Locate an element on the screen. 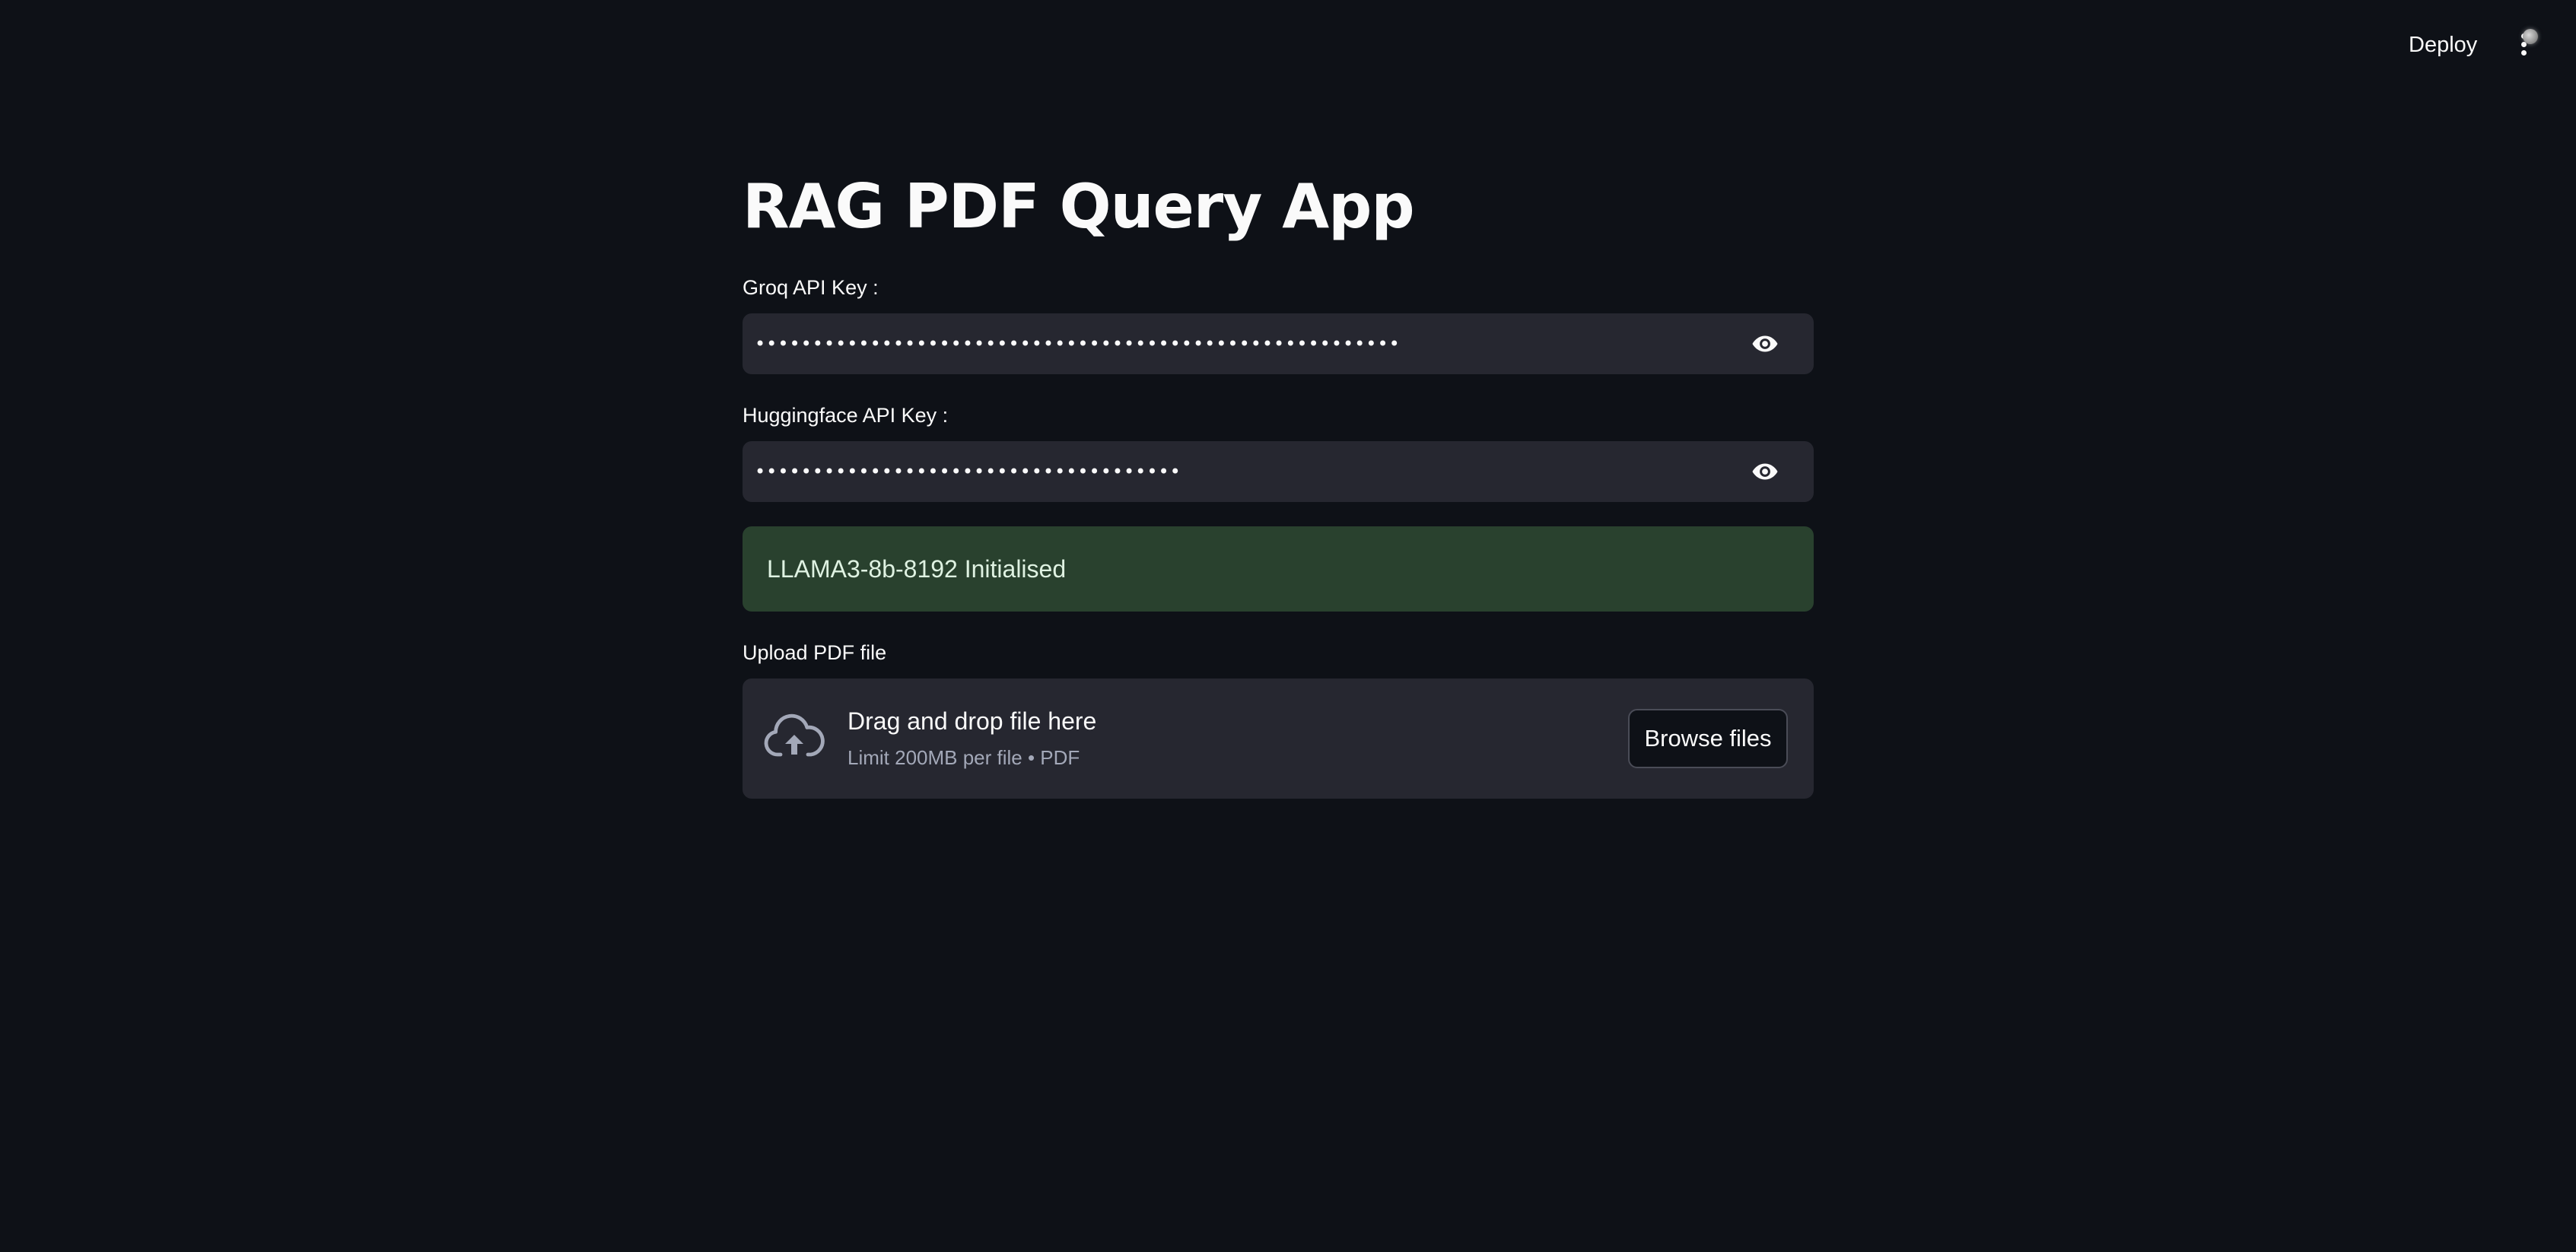 This screenshot has height=1252, width=2576. app-header: Deploy is located at coordinates (1288, 46).